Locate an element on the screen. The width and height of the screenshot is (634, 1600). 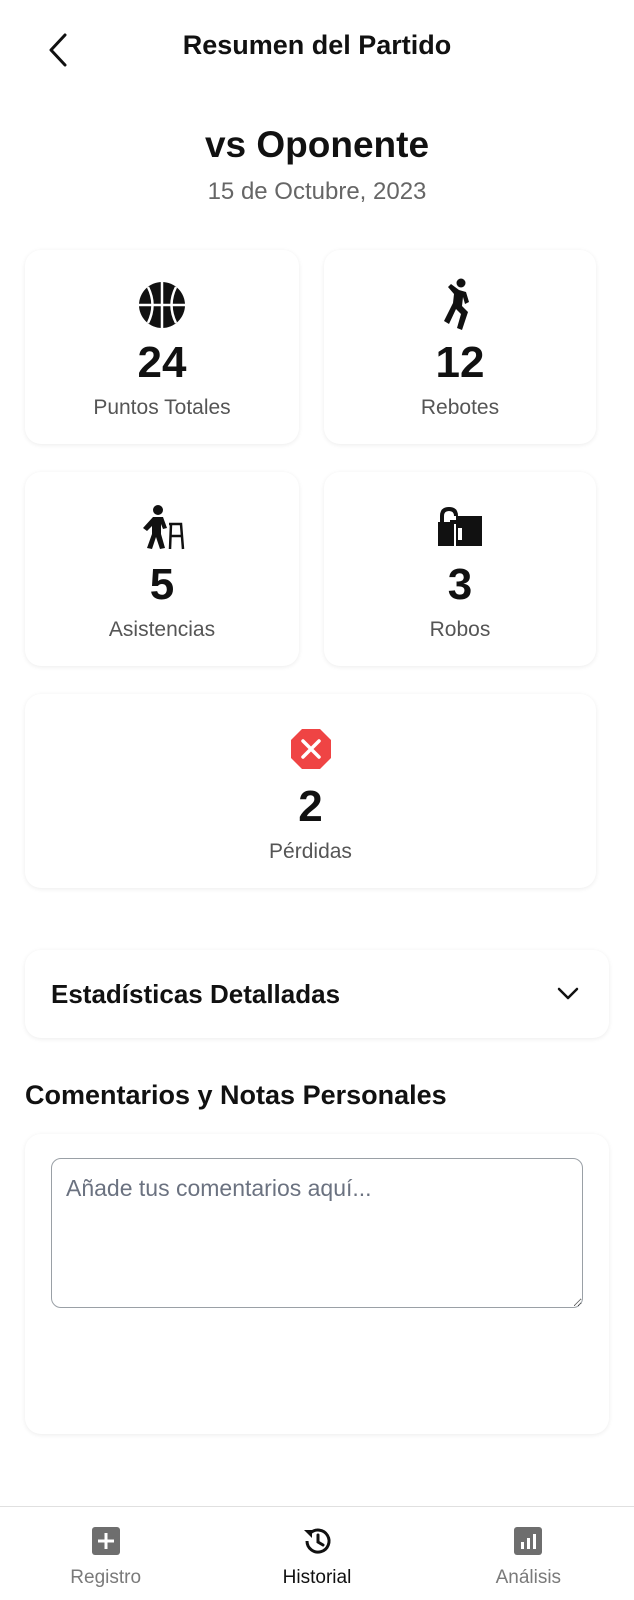
app-header: Resumen del Partido is located at coordinates (317, 50).